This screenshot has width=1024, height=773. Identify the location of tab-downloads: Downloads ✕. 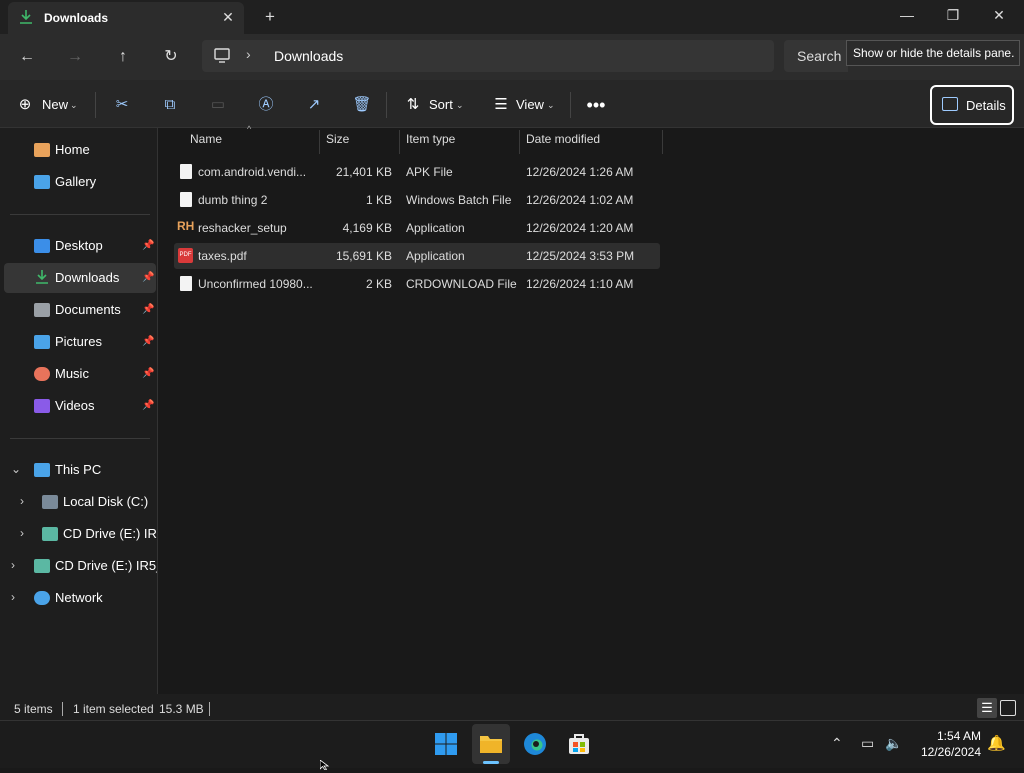
(126, 18).